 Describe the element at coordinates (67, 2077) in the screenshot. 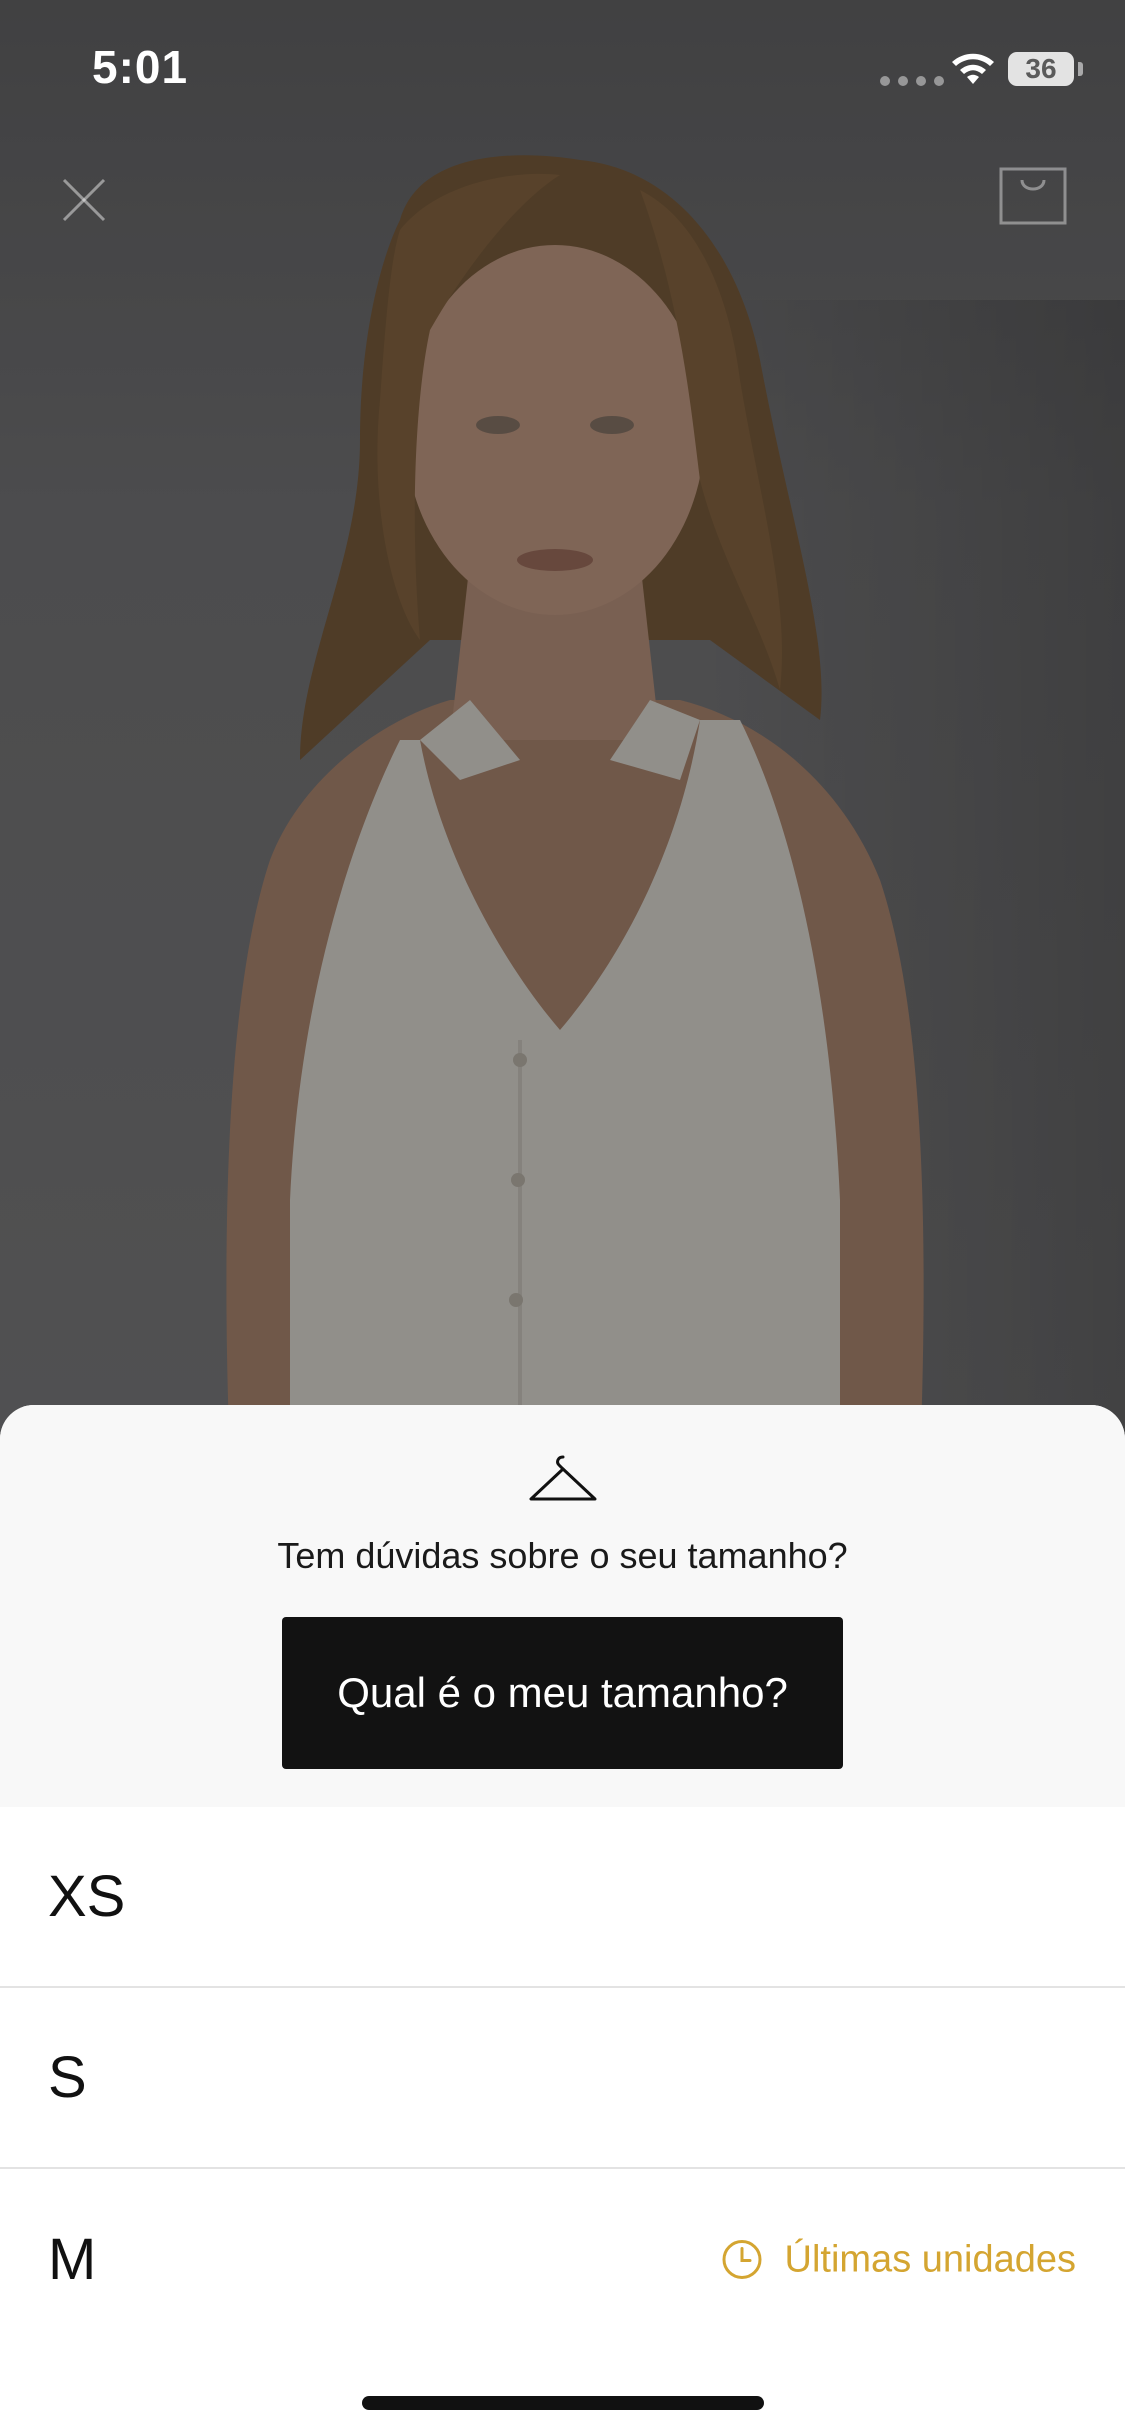

I see `size-label: S` at that location.